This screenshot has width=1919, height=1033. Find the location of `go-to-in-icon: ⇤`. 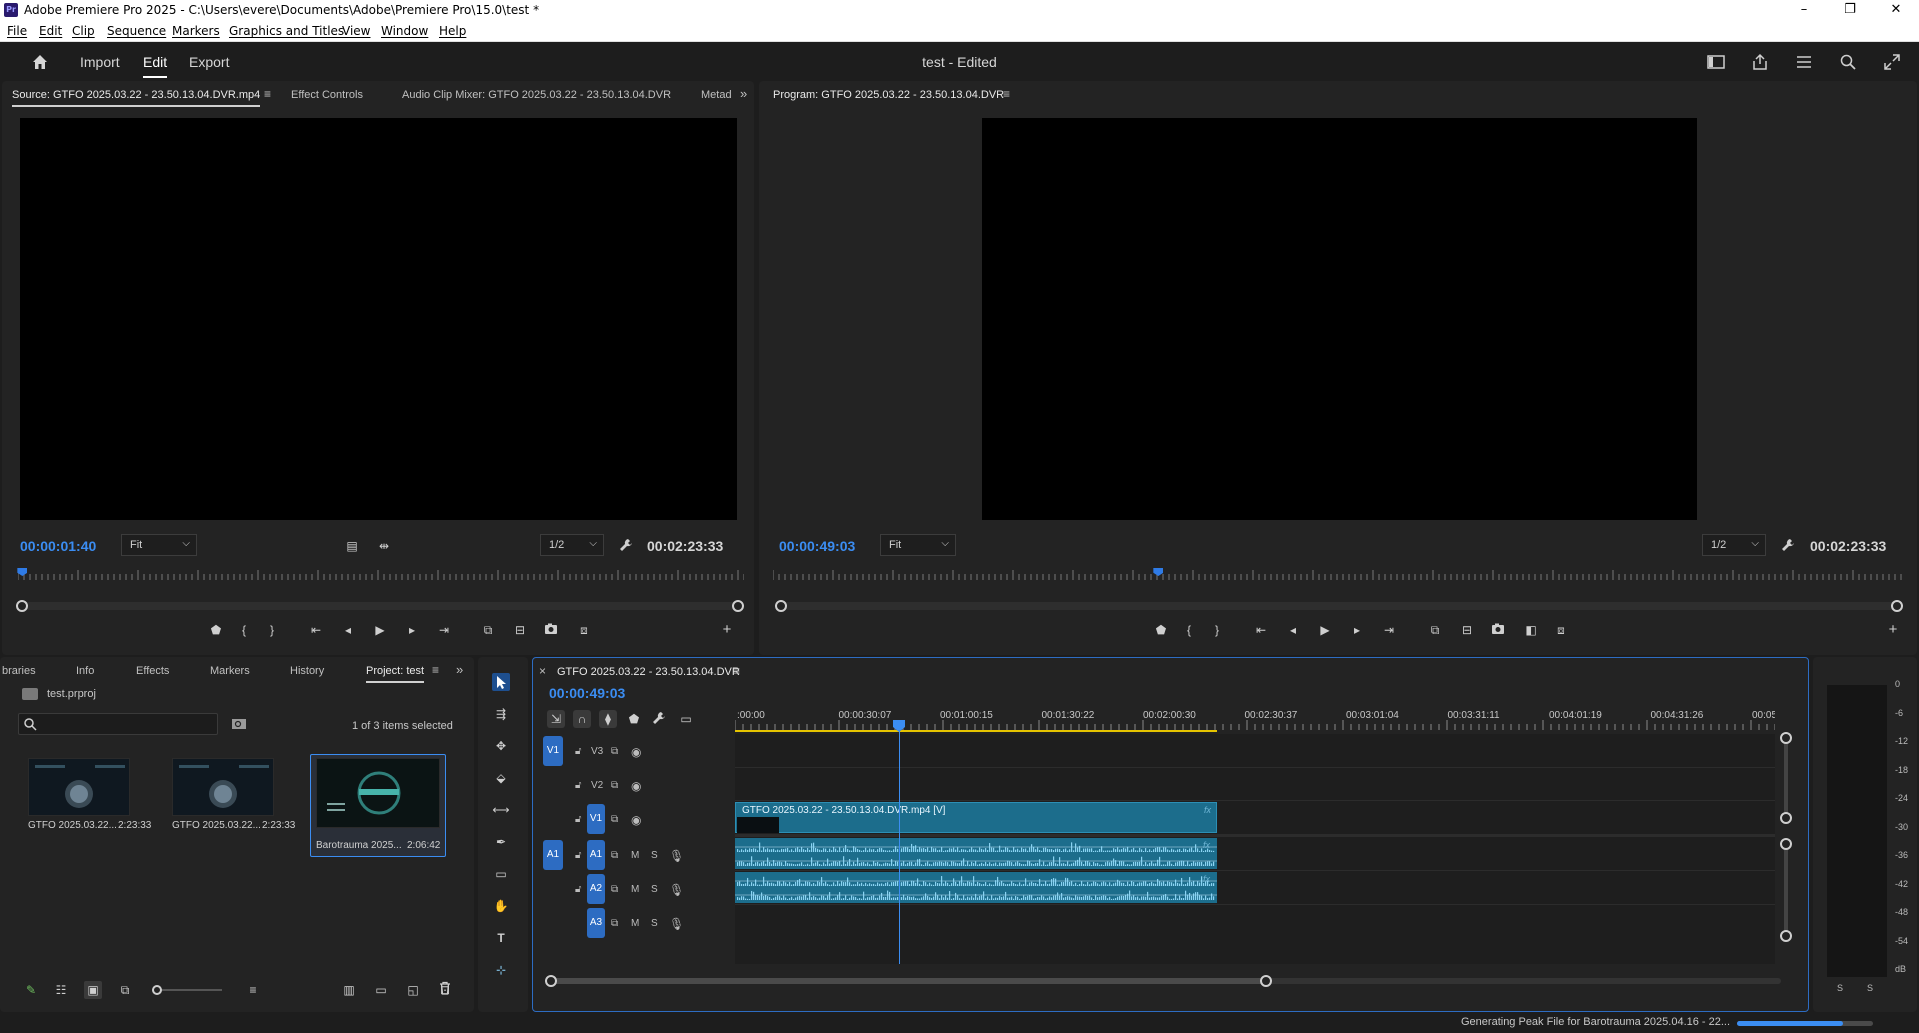

go-to-in-icon: ⇤ is located at coordinates (1261, 630).